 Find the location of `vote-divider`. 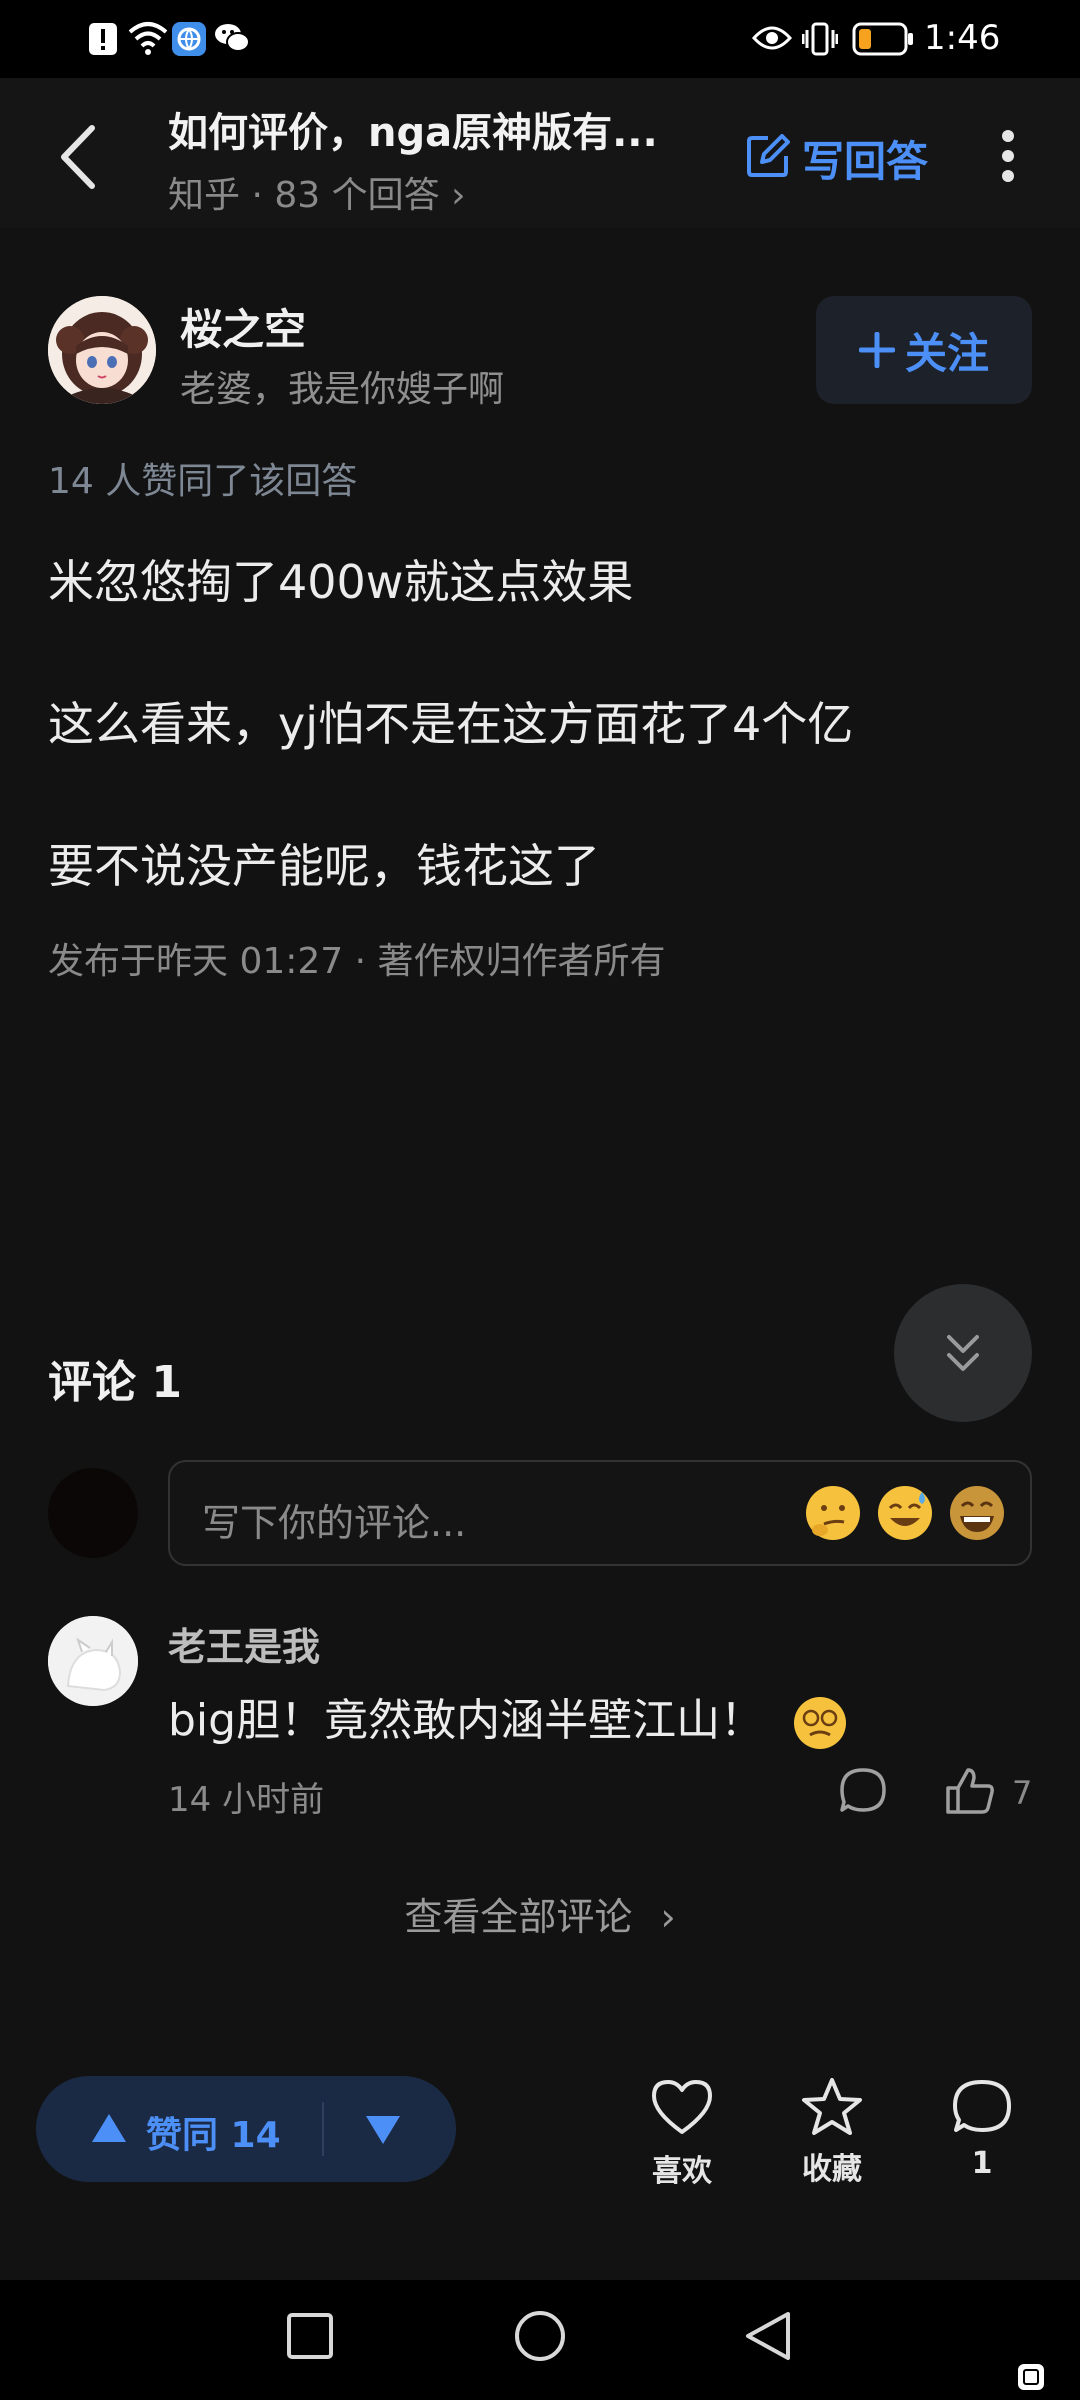

vote-divider is located at coordinates (323, 2129).